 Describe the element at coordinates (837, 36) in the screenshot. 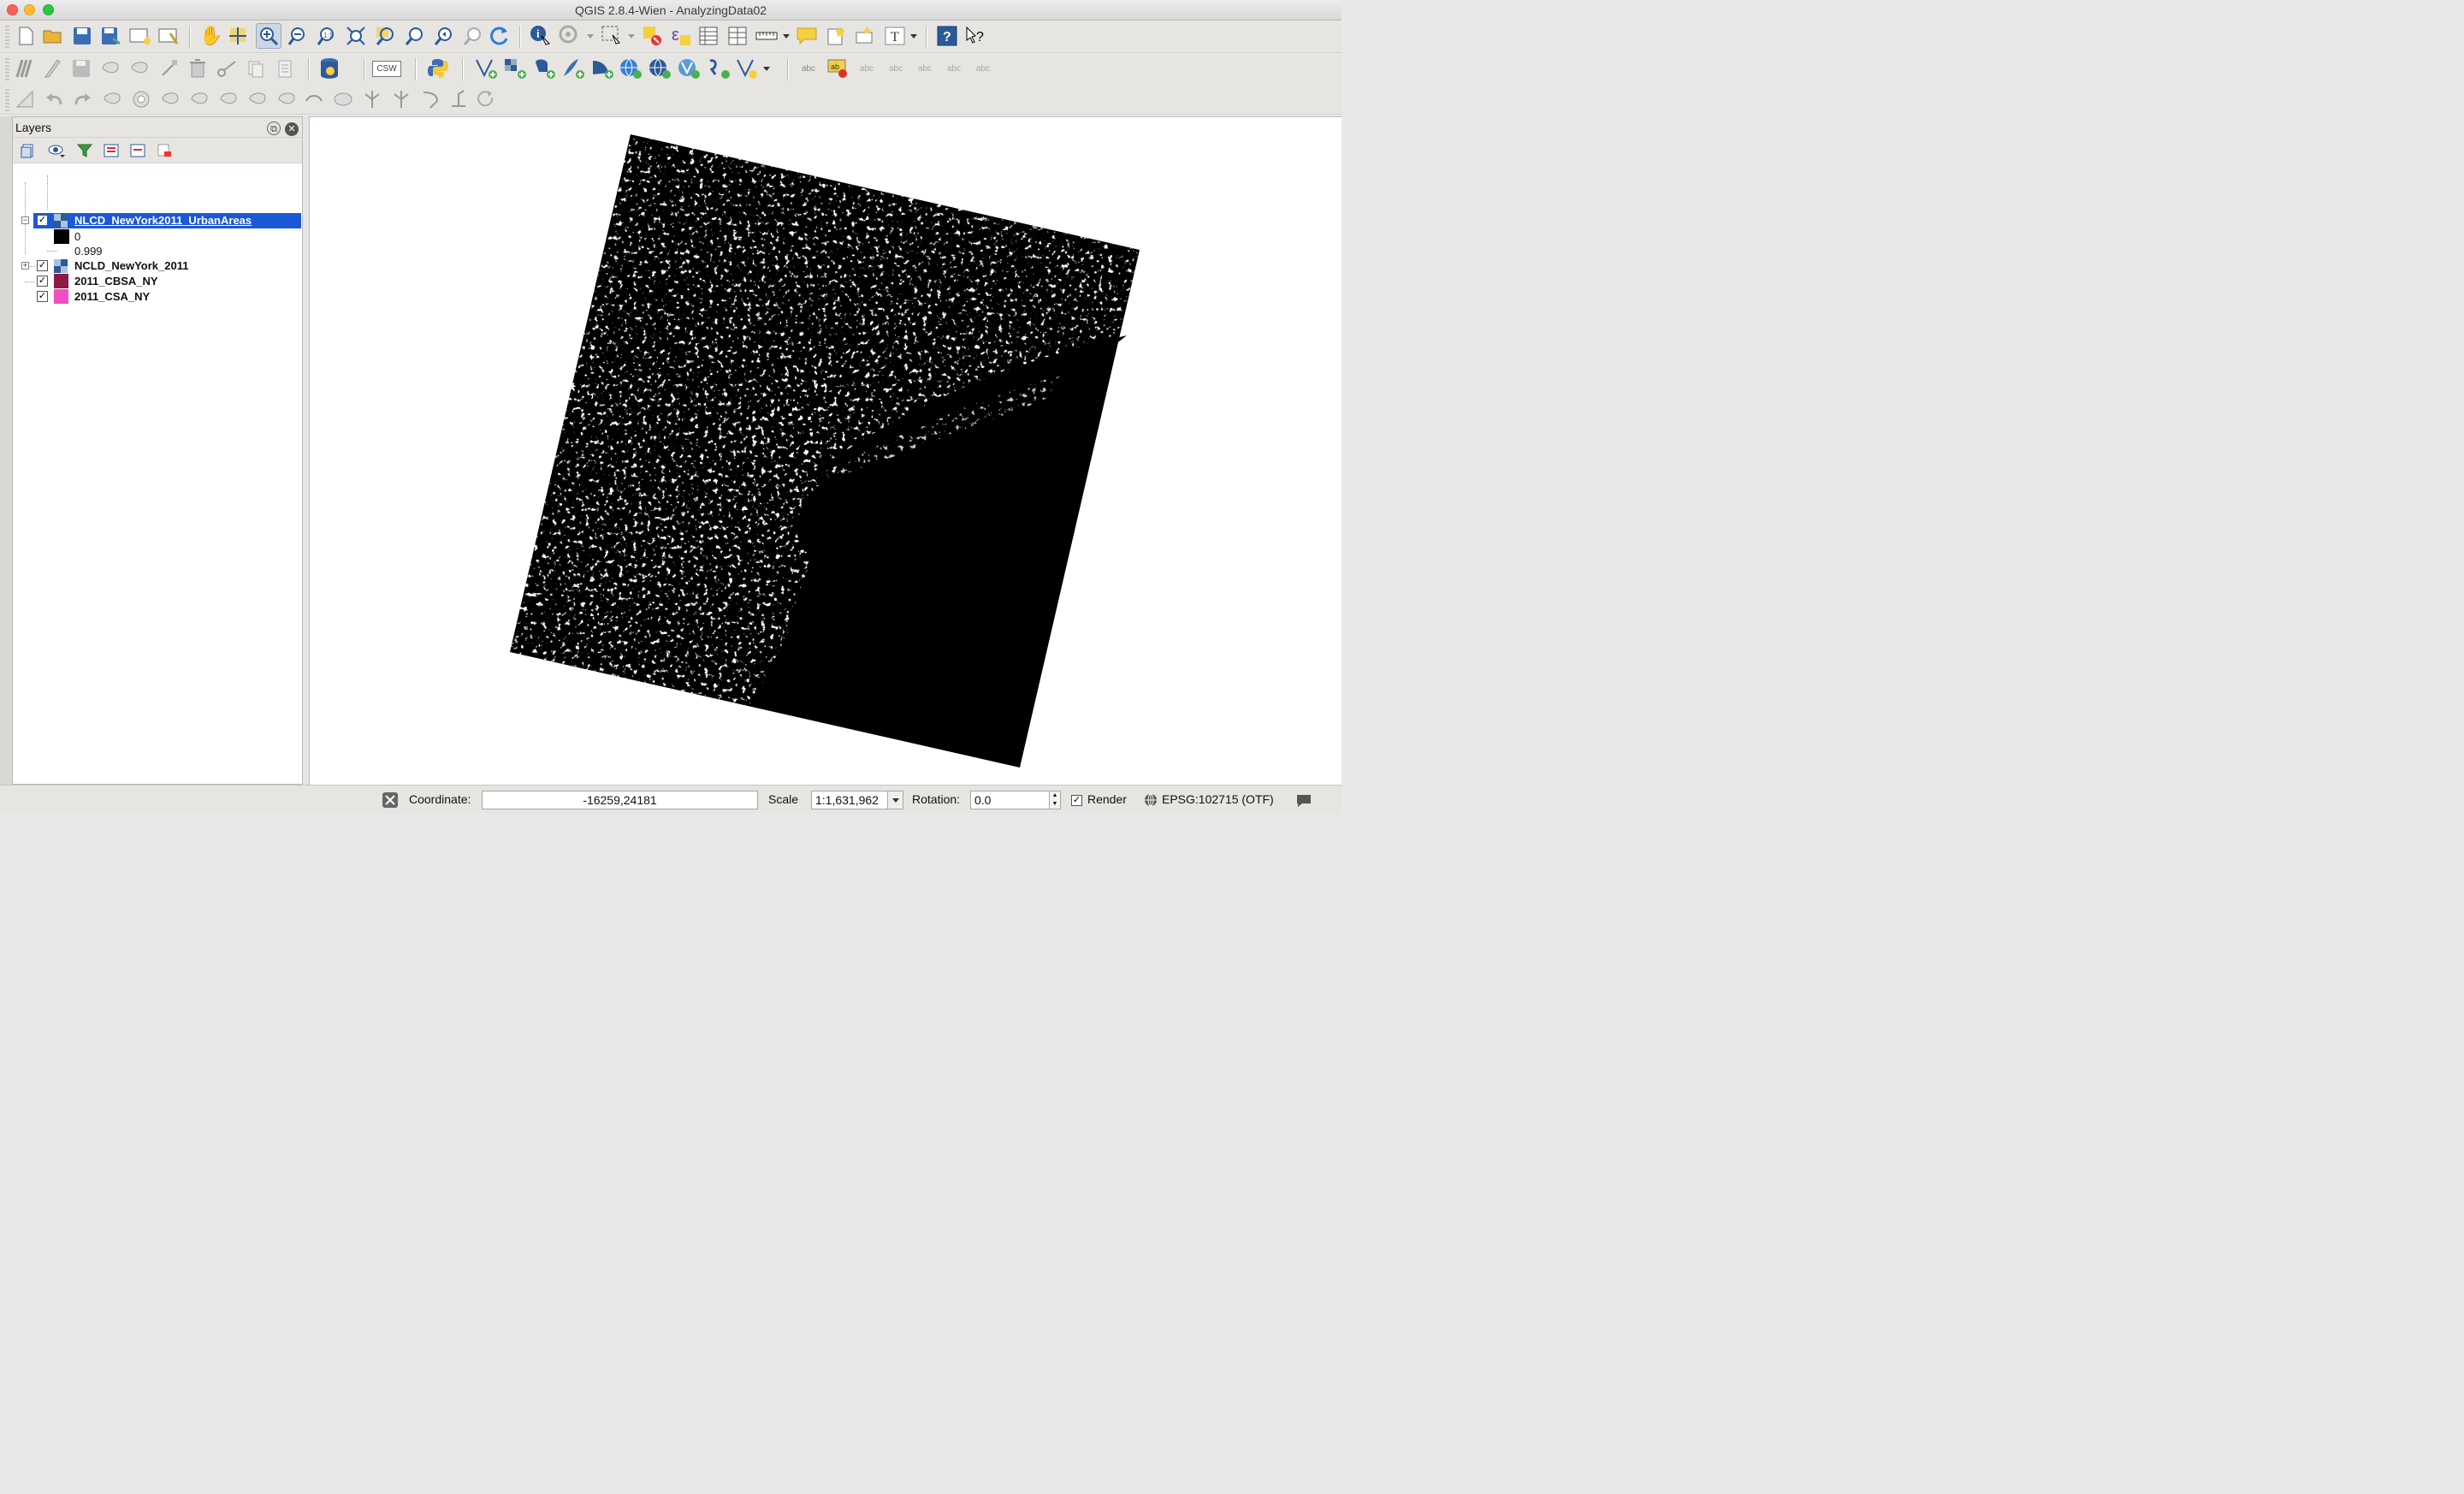

I see `new-bookmark-icon` at that location.